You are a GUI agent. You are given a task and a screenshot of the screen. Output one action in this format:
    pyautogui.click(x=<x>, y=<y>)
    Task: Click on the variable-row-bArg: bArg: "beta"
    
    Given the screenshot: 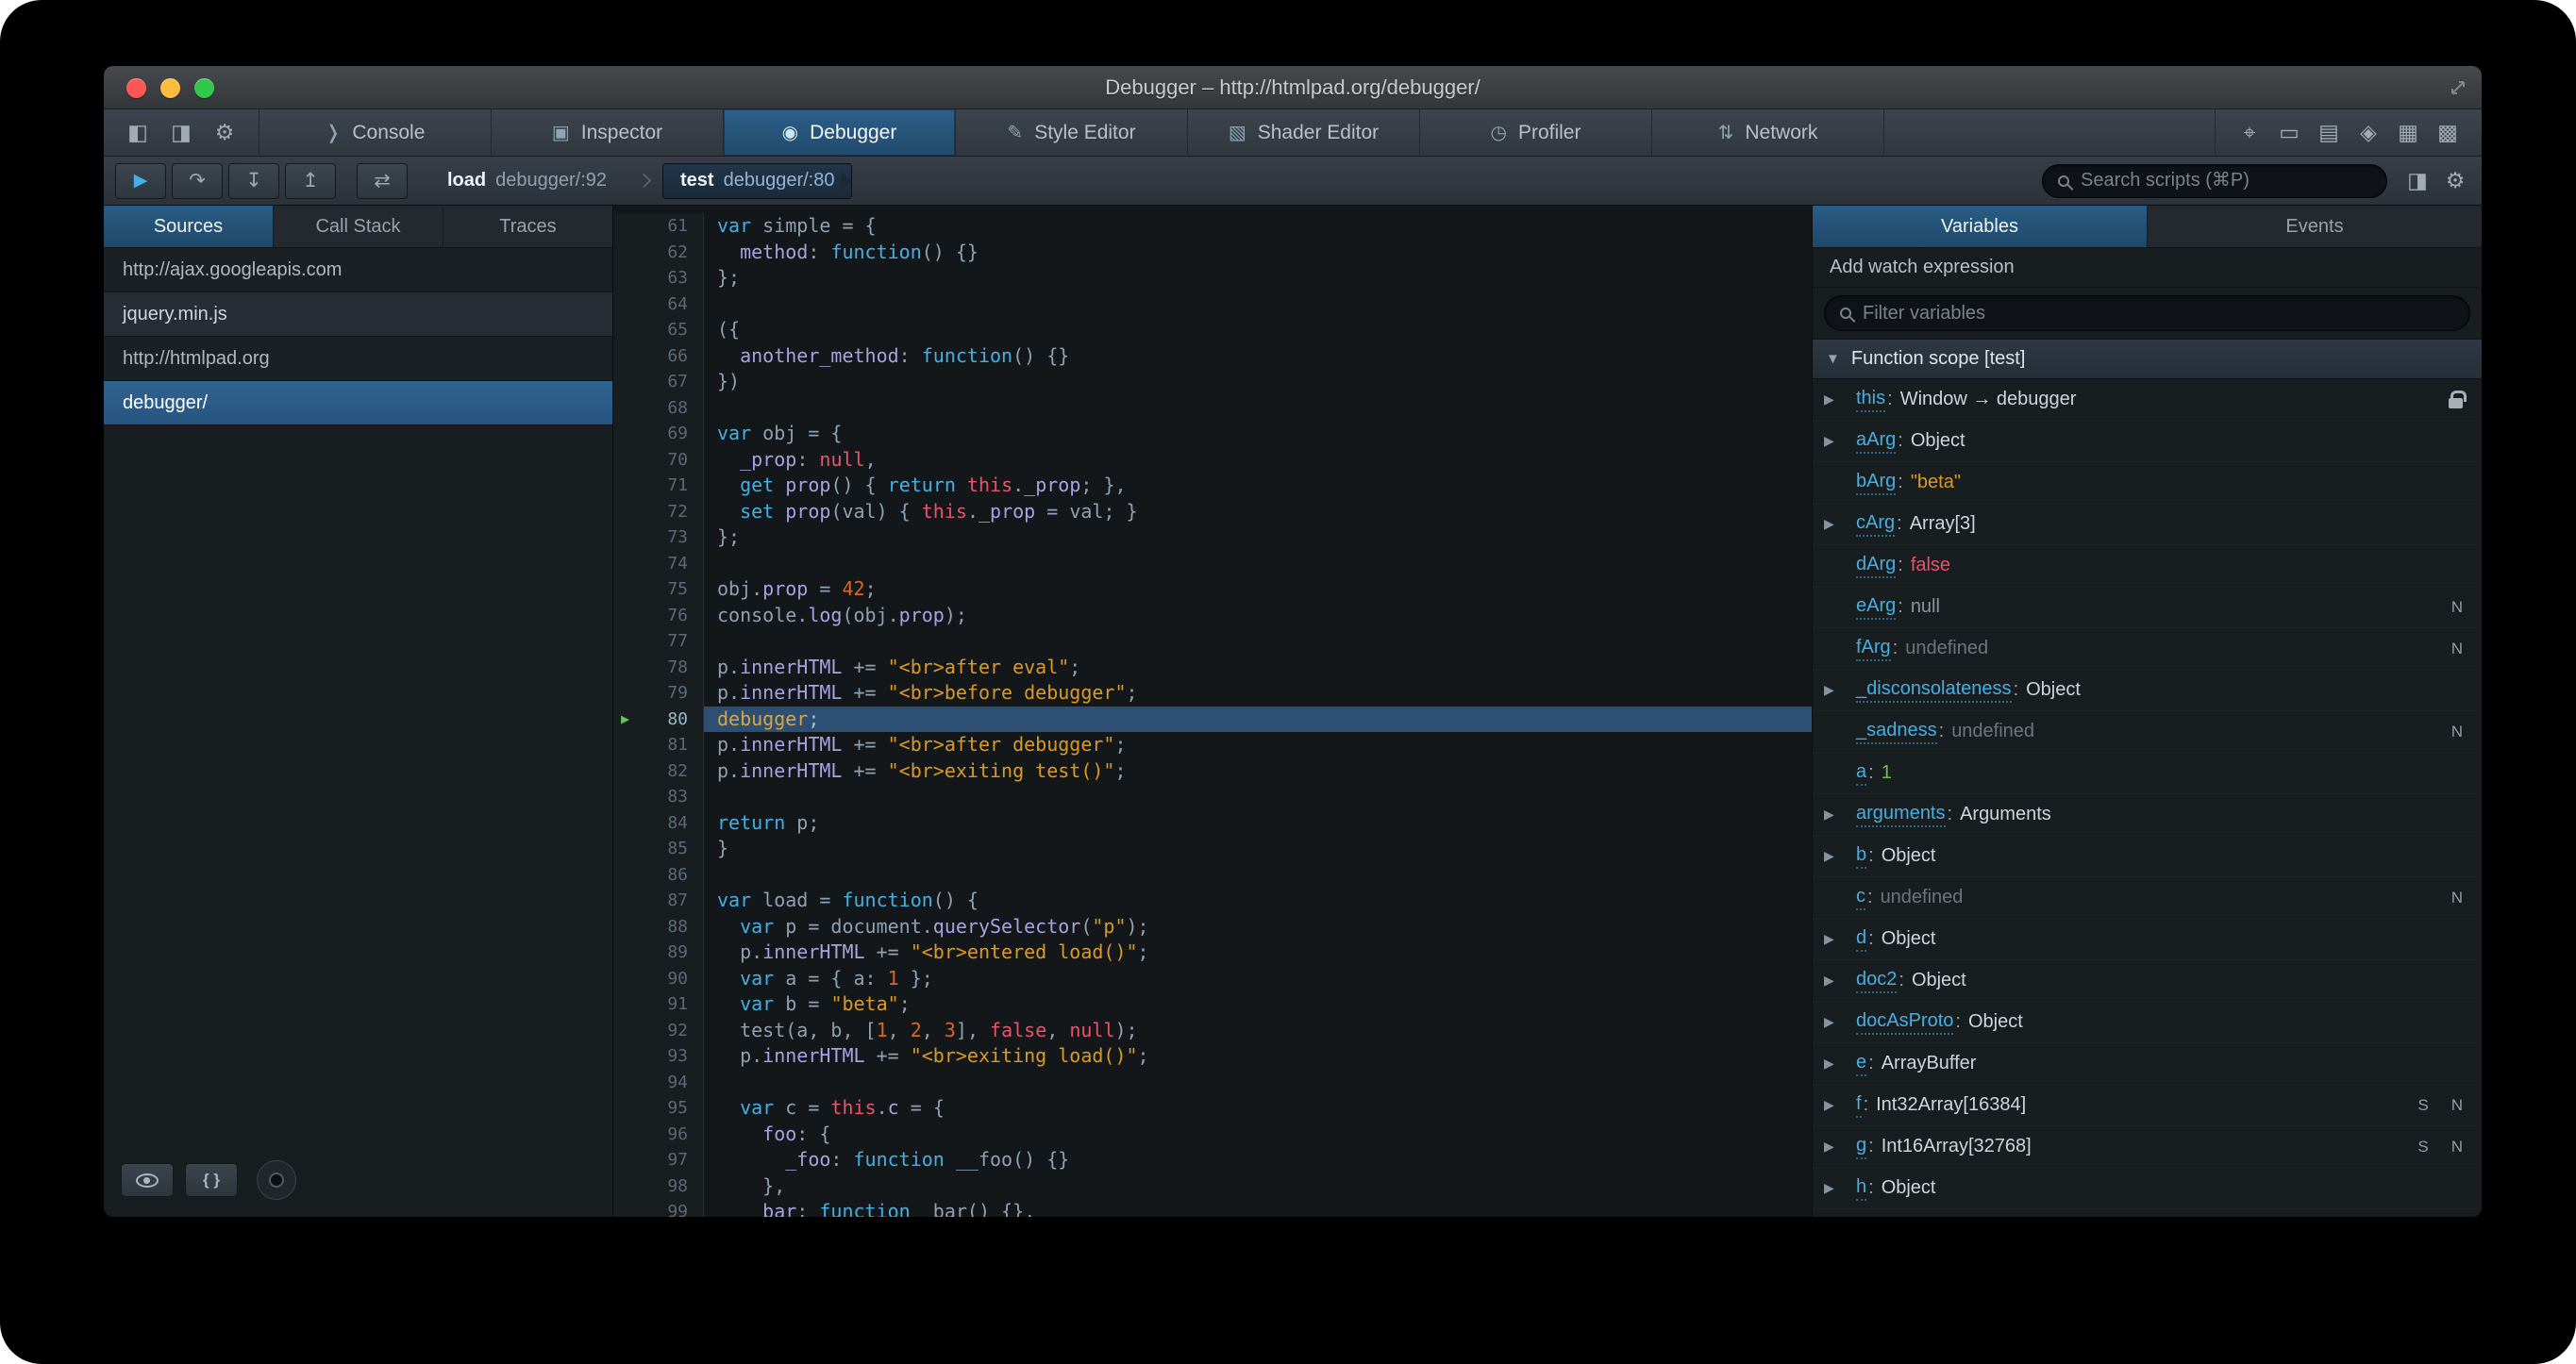 What is the action you would take?
    pyautogui.click(x=2147, y=483)
    